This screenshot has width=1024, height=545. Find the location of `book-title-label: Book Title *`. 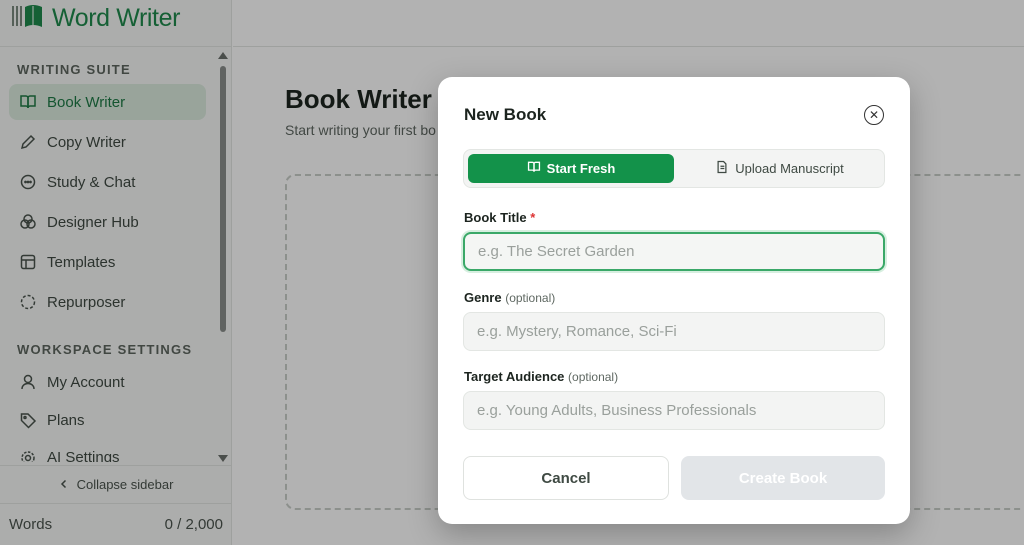

book-title-label: Book Title * is located at coordinates (499, 217).